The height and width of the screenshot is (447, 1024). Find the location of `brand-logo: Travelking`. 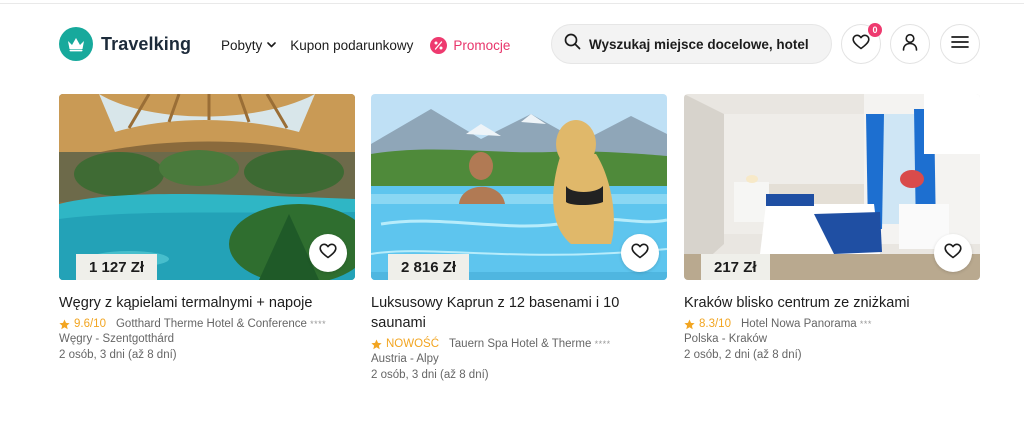

brand-logo: Travelking is located at coordinates (125, 44).